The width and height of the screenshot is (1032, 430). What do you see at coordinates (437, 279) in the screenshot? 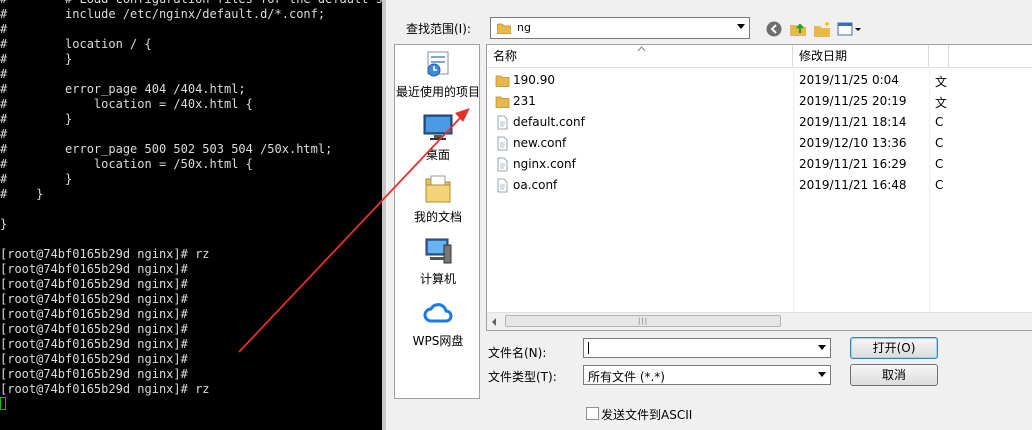
I see `place-label: 计算机` at bounding box center [437, 279].